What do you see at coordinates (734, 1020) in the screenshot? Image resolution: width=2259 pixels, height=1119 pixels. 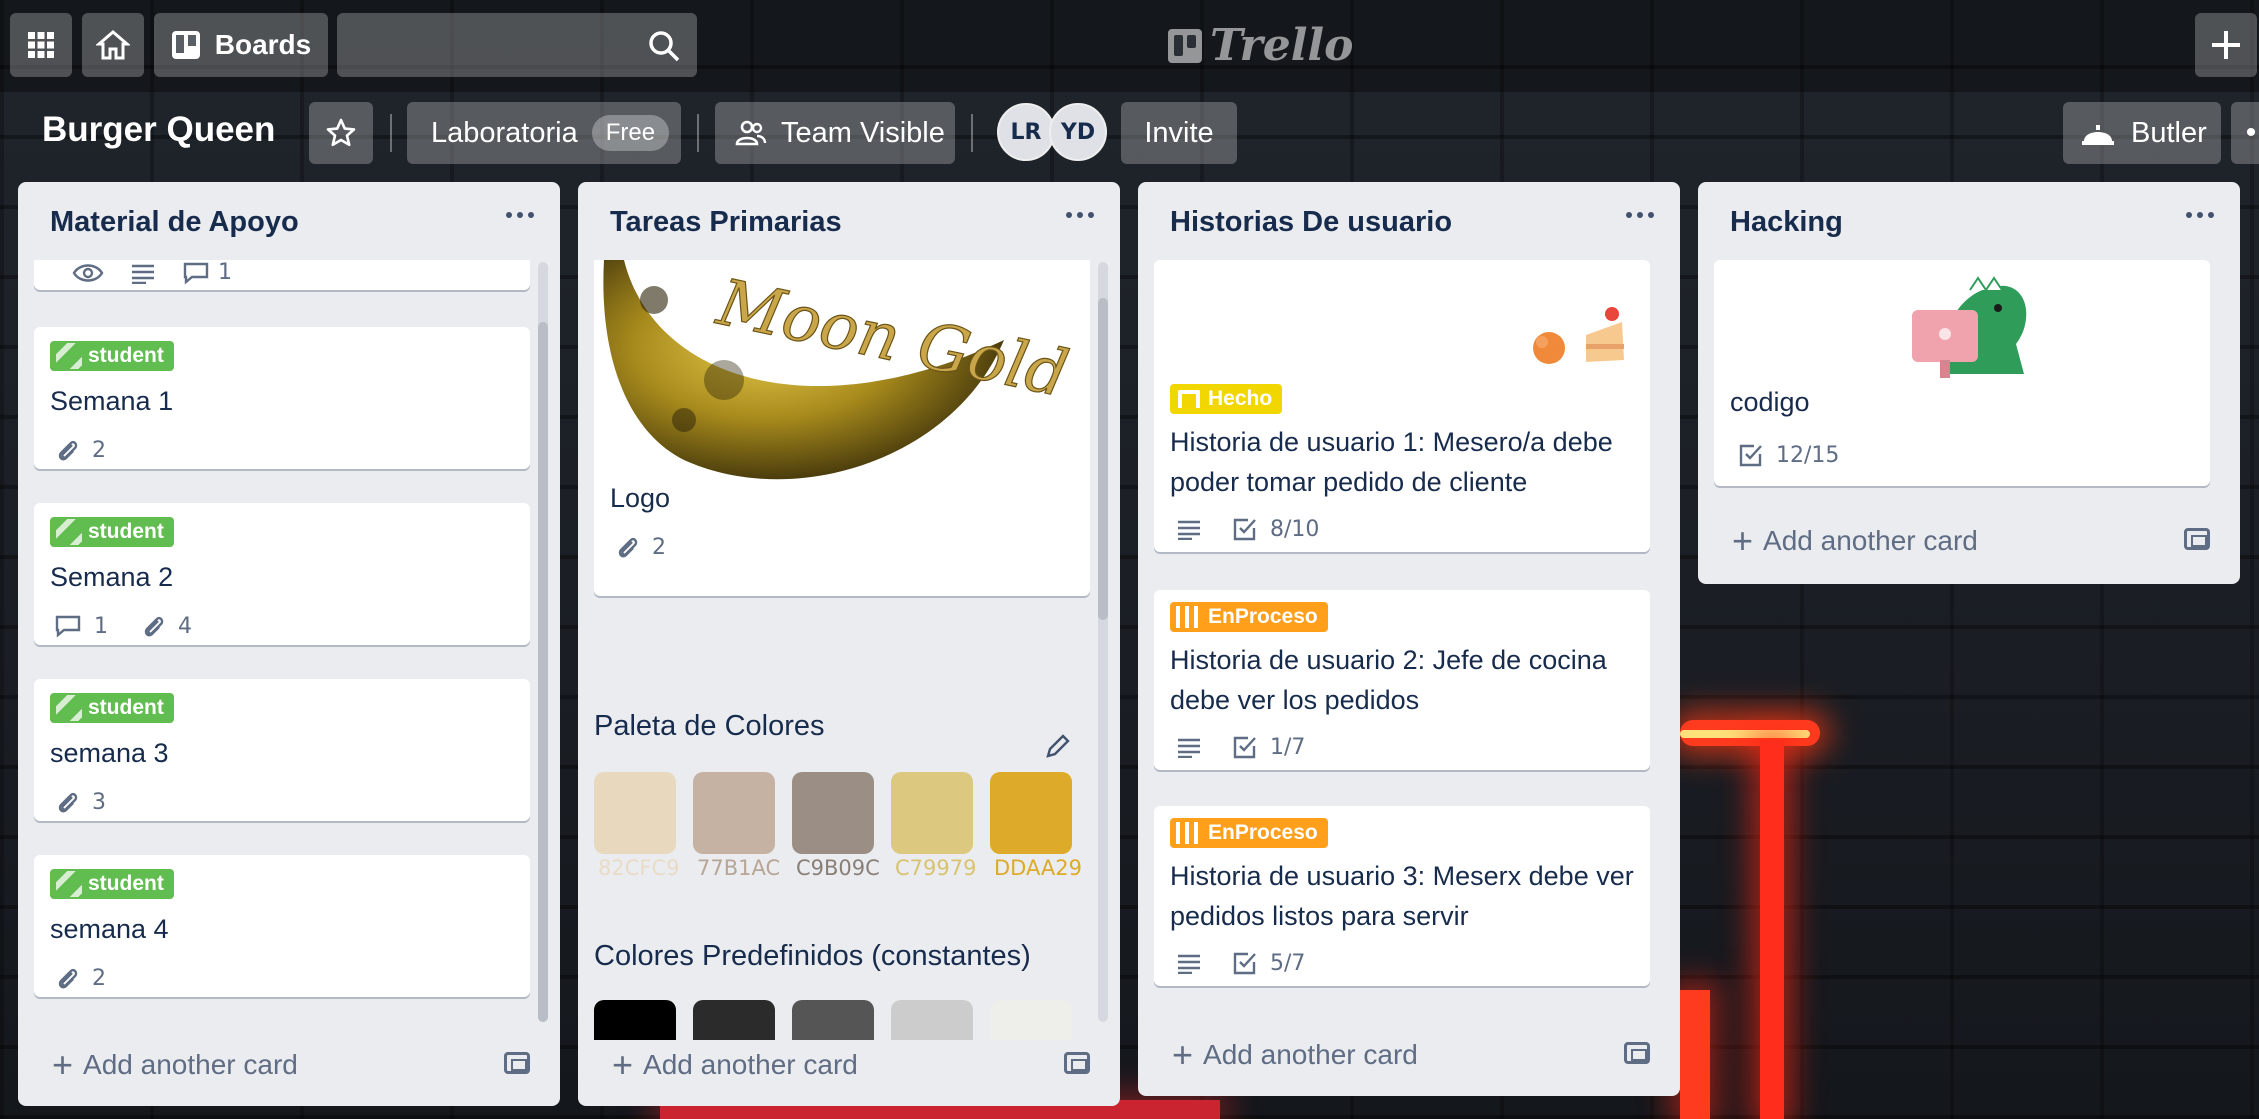 I see `predefined-color-swatch` at bounding box center [734, 1020].